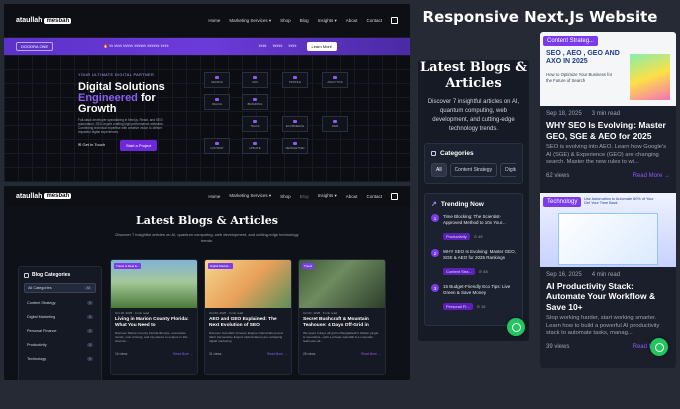 The image size is (680, 409). I want to click on service-label: REACH, so click(217, 104).